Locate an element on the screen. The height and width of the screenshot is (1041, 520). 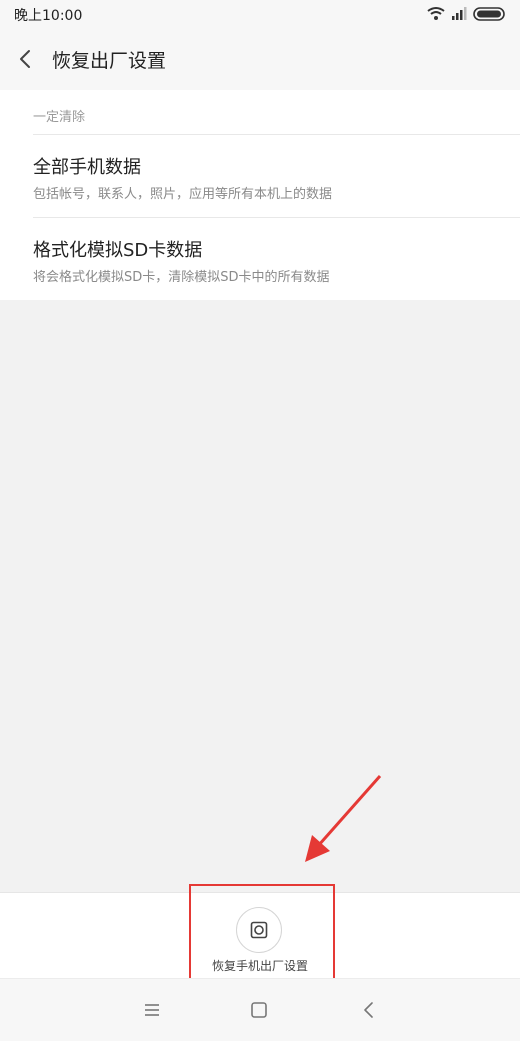
option-format-sd-card: 格式化模拟SD卡数据 将会格式化模拟SD卡，清除模拟SD卡中的所有数据 is located at coordinates (260, 259).